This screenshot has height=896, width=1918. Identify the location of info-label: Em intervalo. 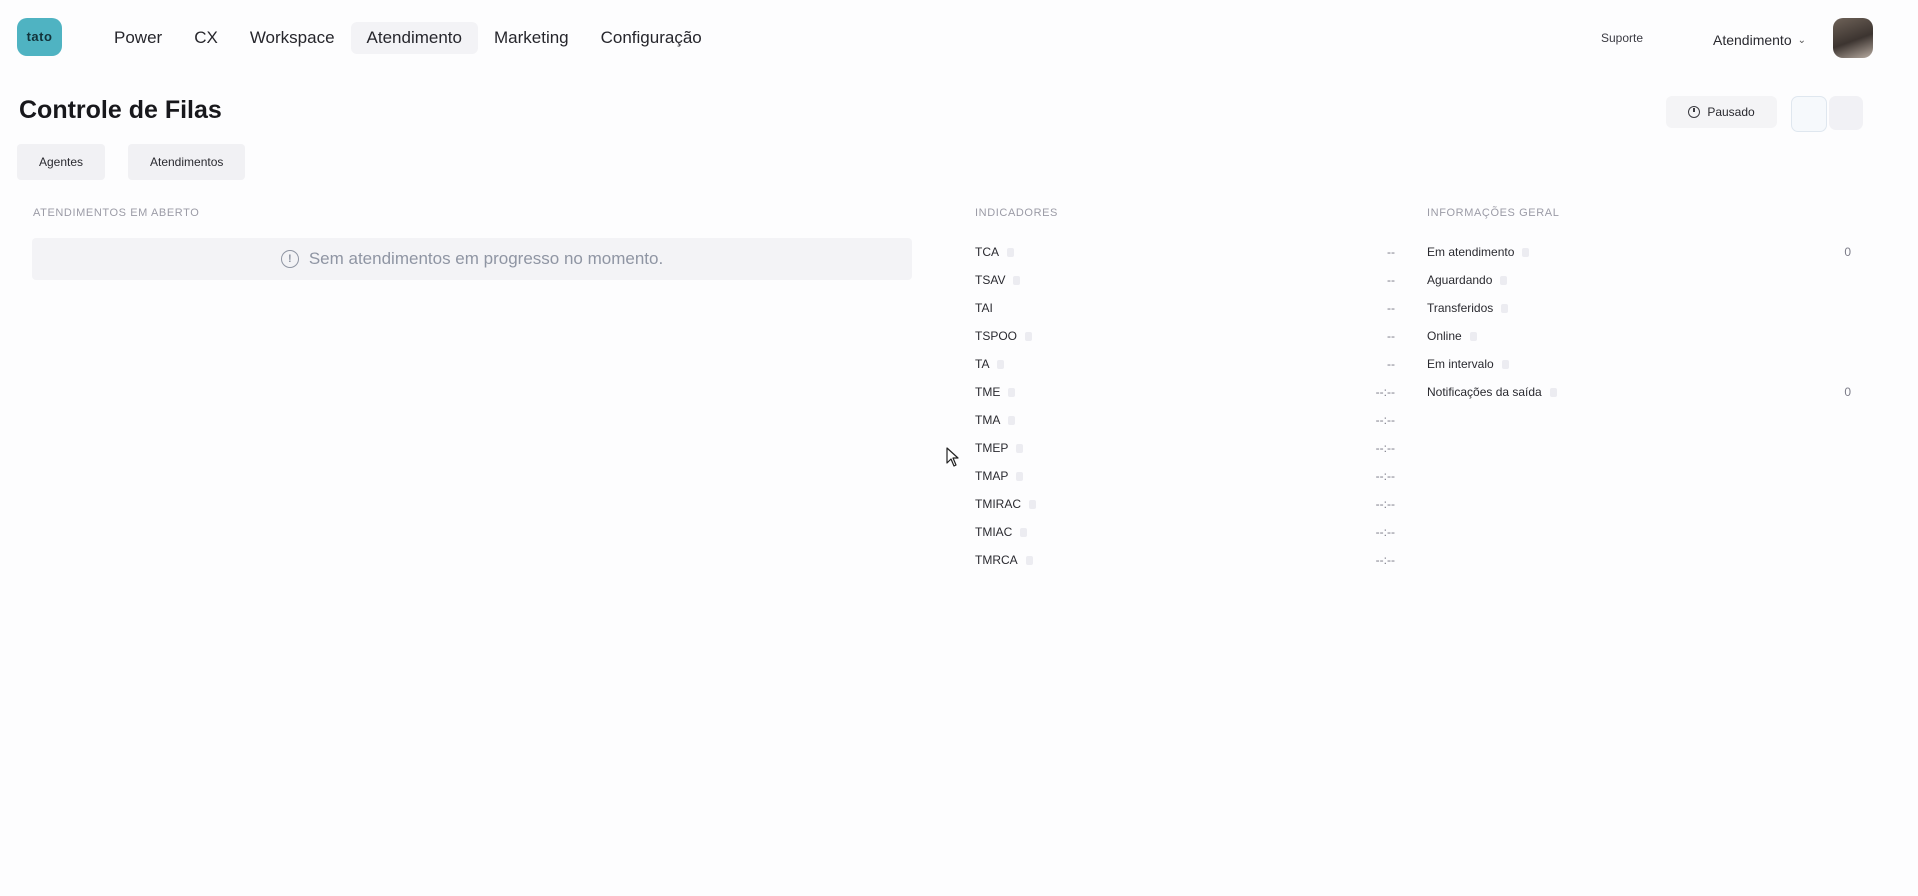
(1460, 364).